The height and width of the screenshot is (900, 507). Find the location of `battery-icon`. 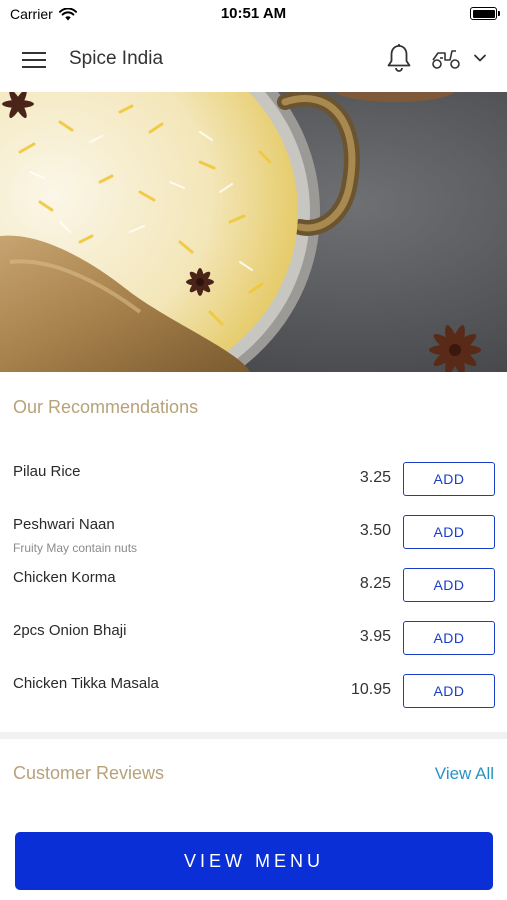

battery-icon is located at coordinates (485, 13).